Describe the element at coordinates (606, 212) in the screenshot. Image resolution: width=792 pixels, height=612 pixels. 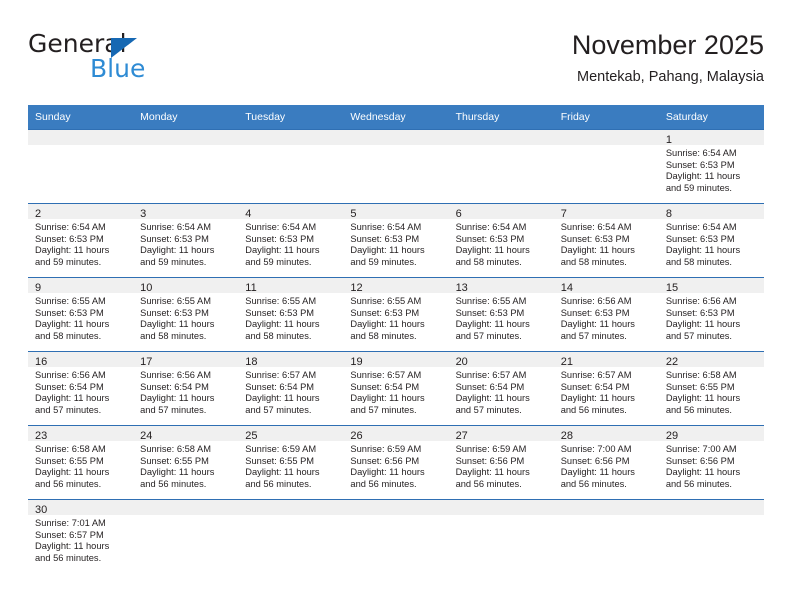
I see `day-number: 7` at that location.